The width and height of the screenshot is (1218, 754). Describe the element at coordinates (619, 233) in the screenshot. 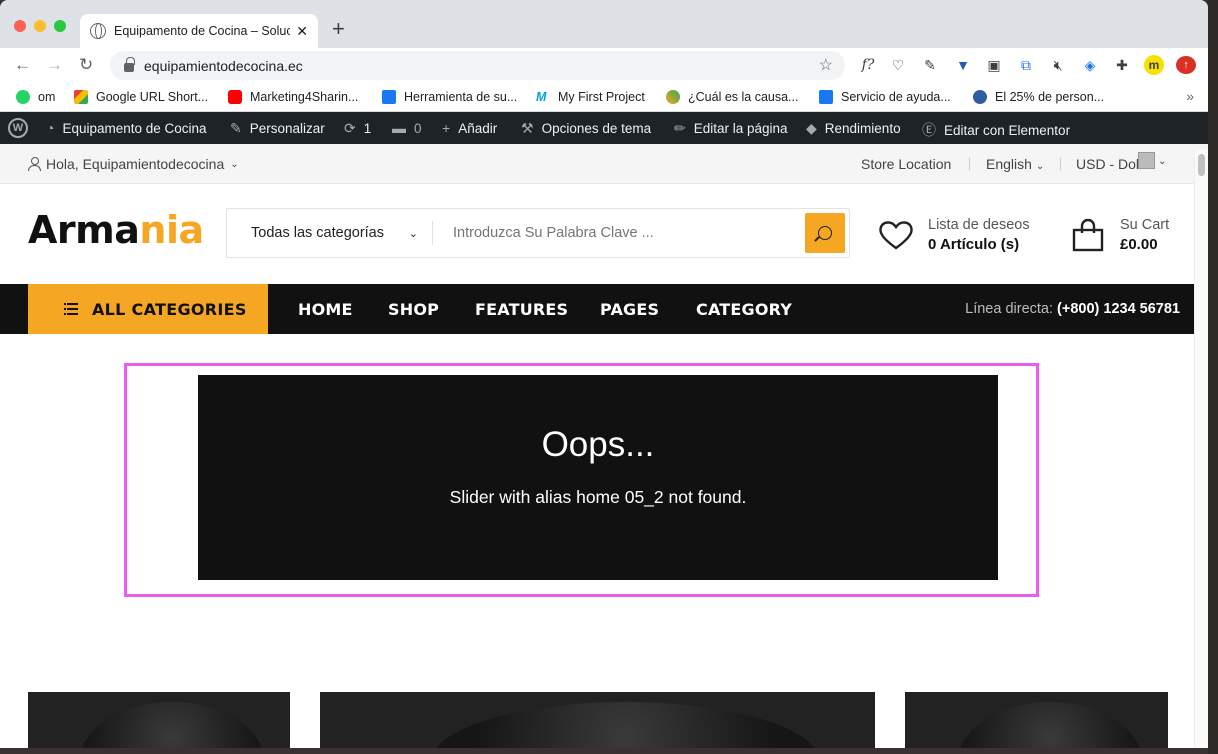

I see `search-input` at that location.